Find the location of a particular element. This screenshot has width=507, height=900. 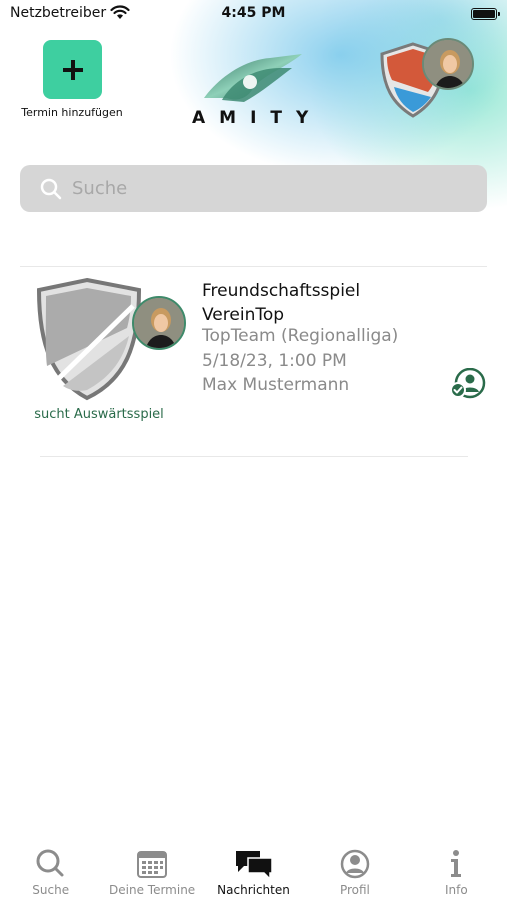

tab-label: Info is located at coordinates (456, 890).